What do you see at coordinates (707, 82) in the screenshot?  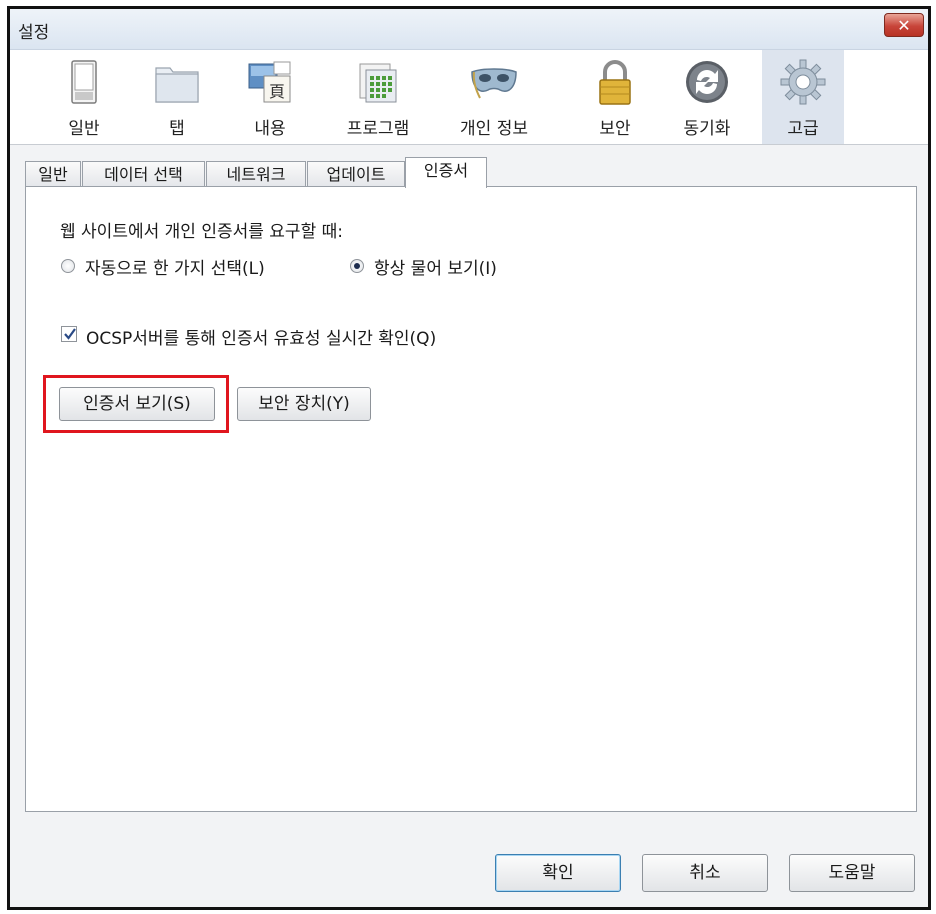 I see `sync-icon` at bounding box center [707, 82].